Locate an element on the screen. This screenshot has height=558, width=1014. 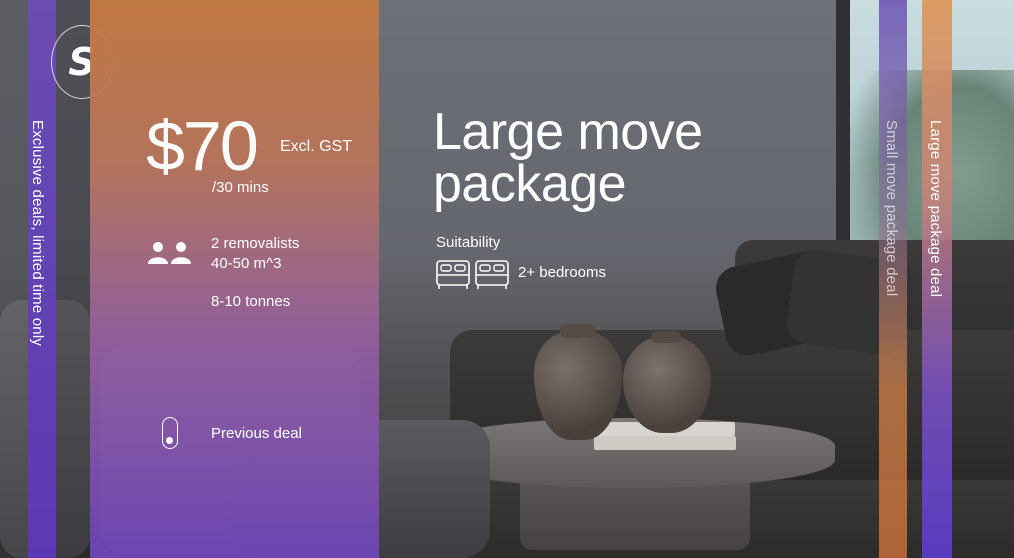
book is located at coordinates (665, 443).